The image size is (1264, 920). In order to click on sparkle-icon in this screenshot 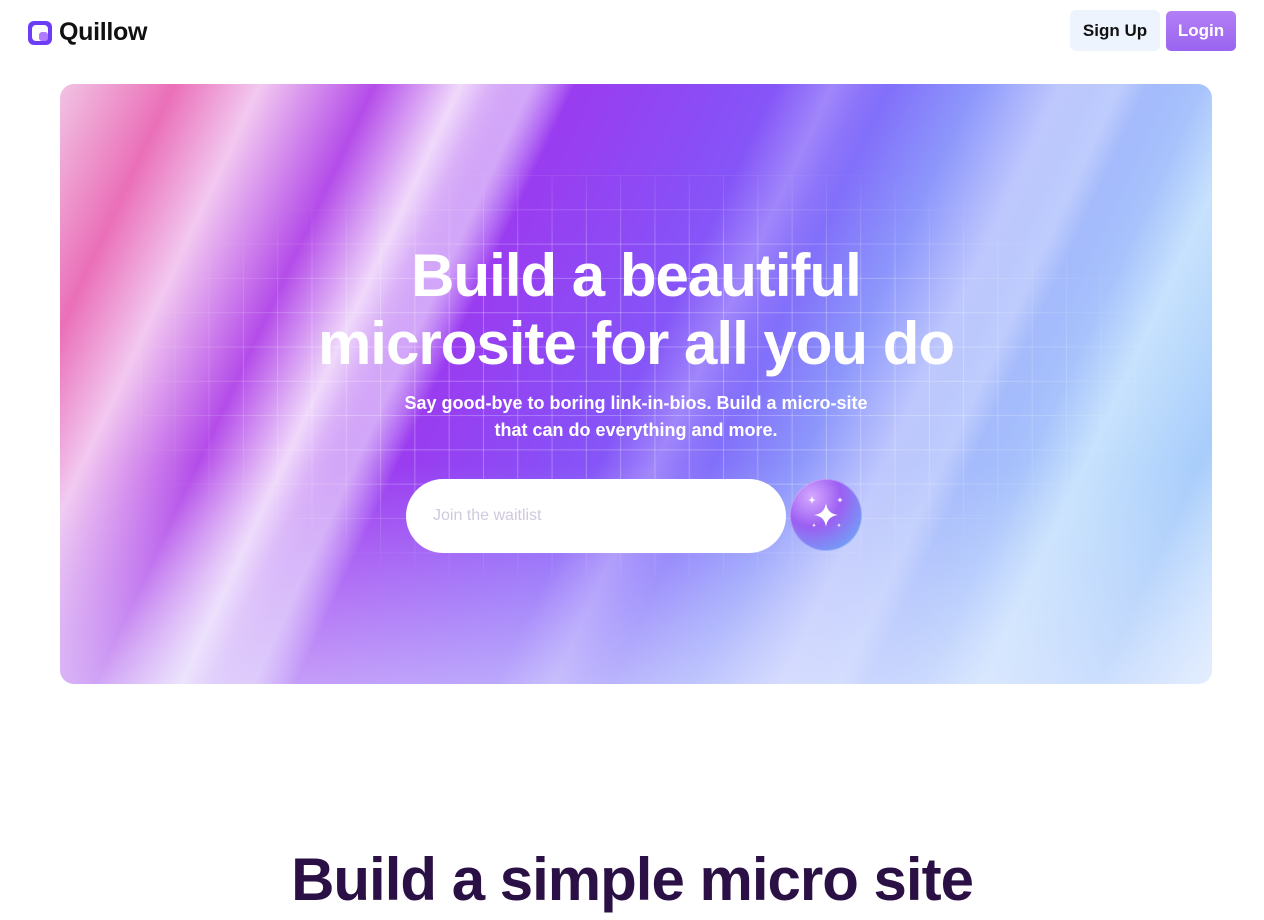, I will do `click(825, 512)`.